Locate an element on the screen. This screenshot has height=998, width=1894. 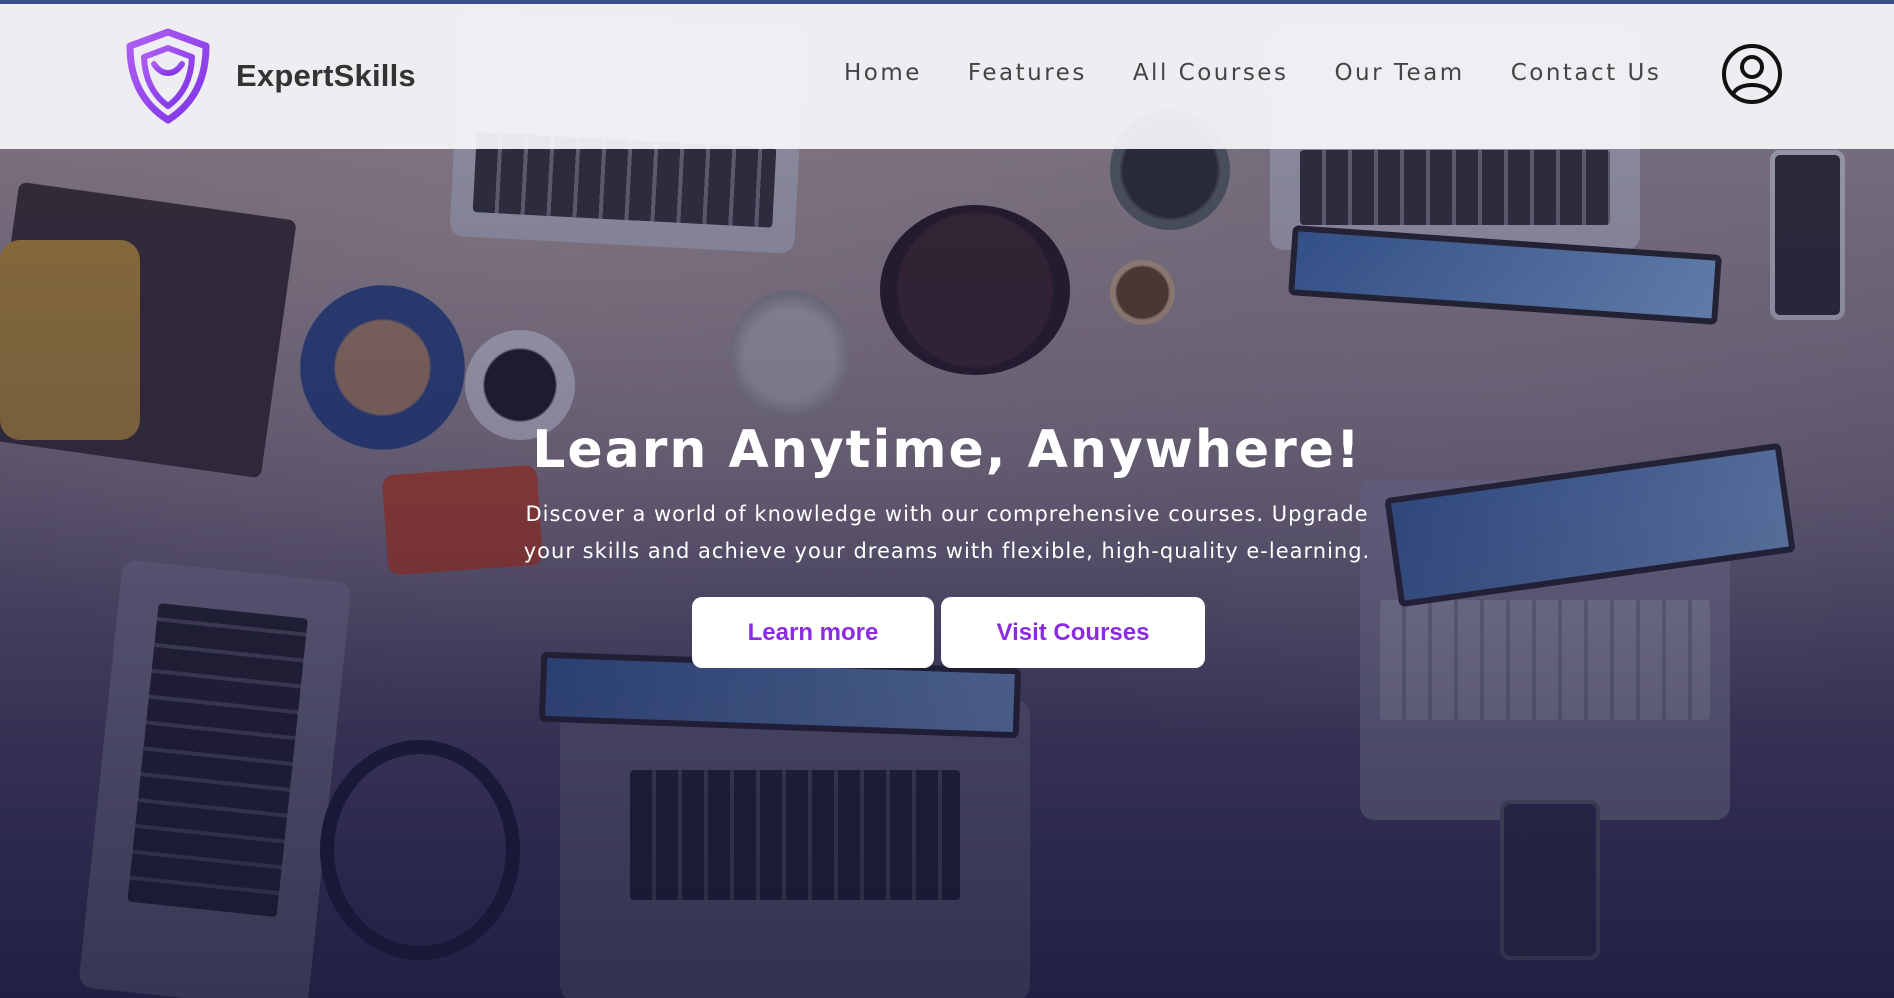
nav-link-home: Home is located at coordinates (883, 73).